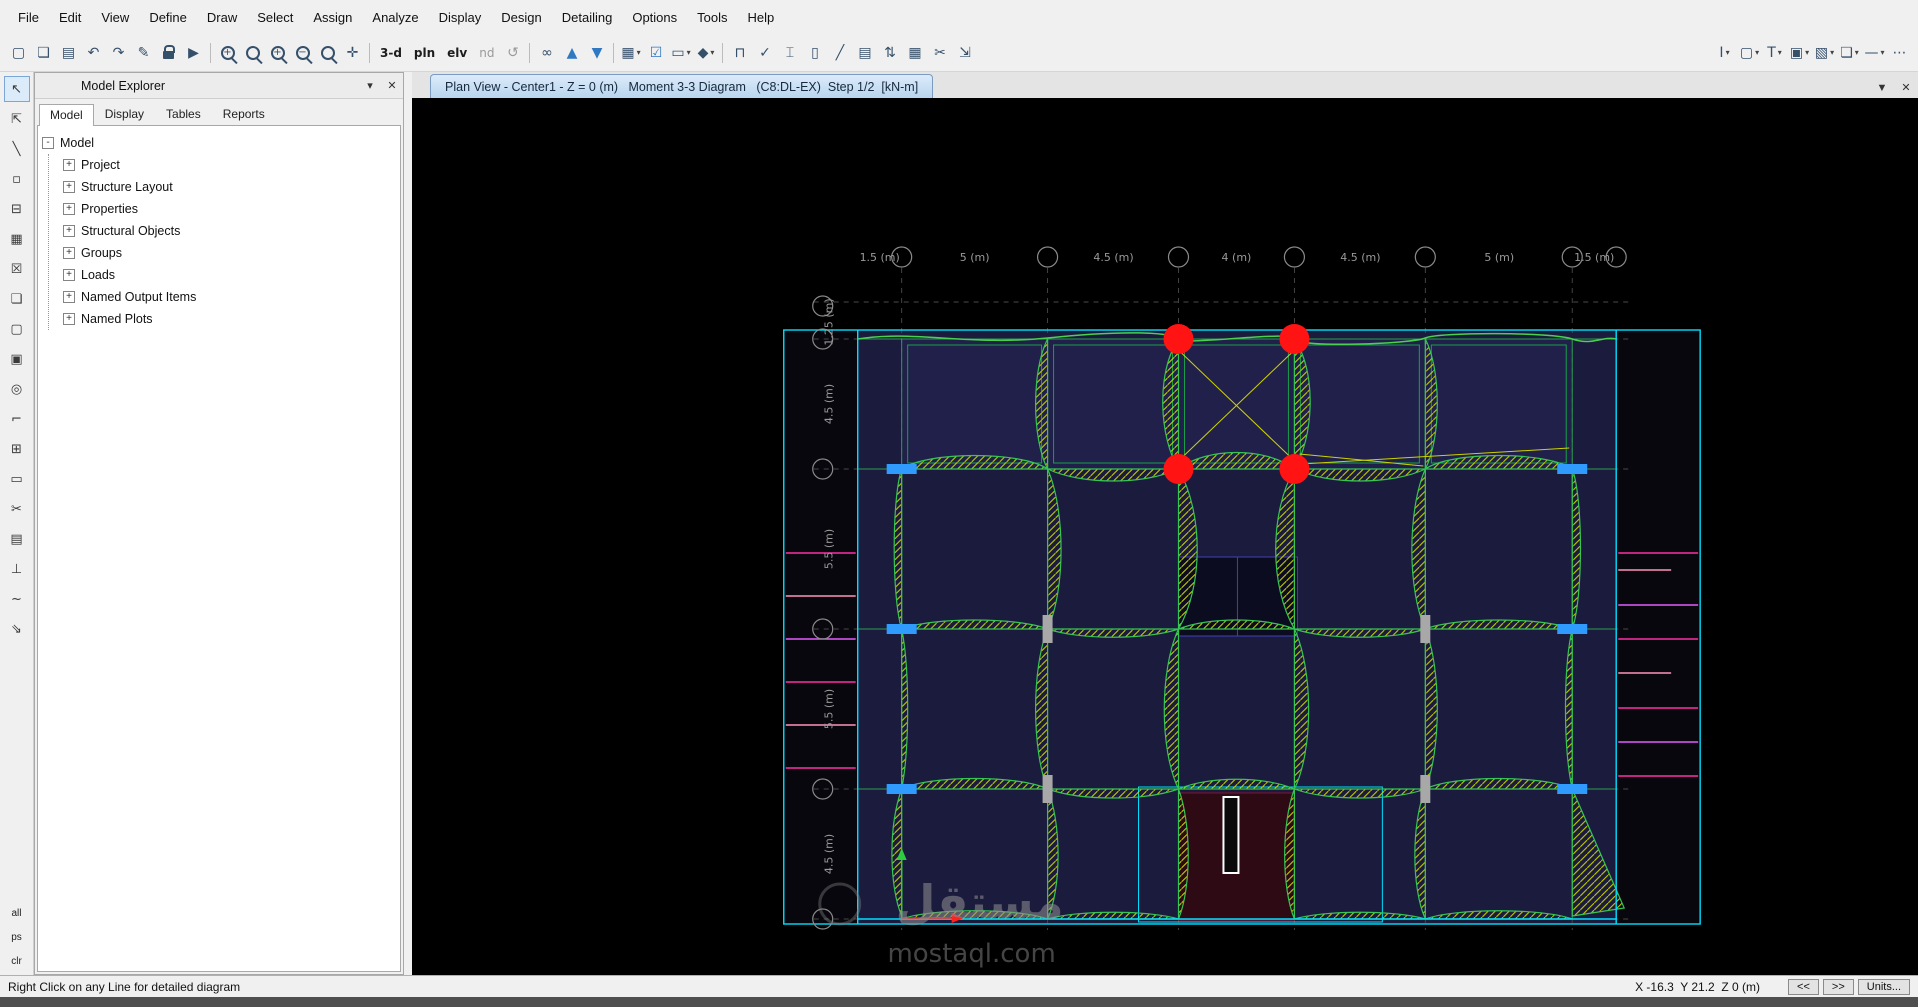 The image size is (1918, 1007). I want to click on mesh-options-button: ▦, so click(914, 53).